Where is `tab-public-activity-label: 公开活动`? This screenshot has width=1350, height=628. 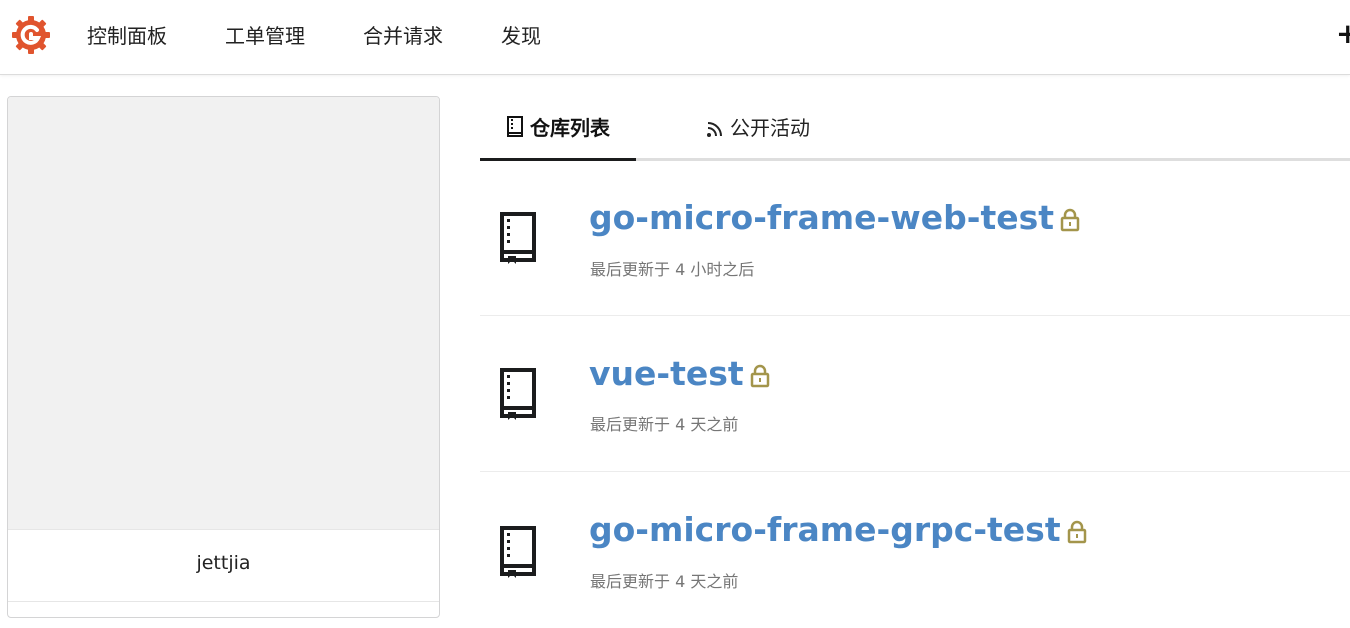 tab-public-activity-label: 公开活动 is located at coordinates (770, 128).